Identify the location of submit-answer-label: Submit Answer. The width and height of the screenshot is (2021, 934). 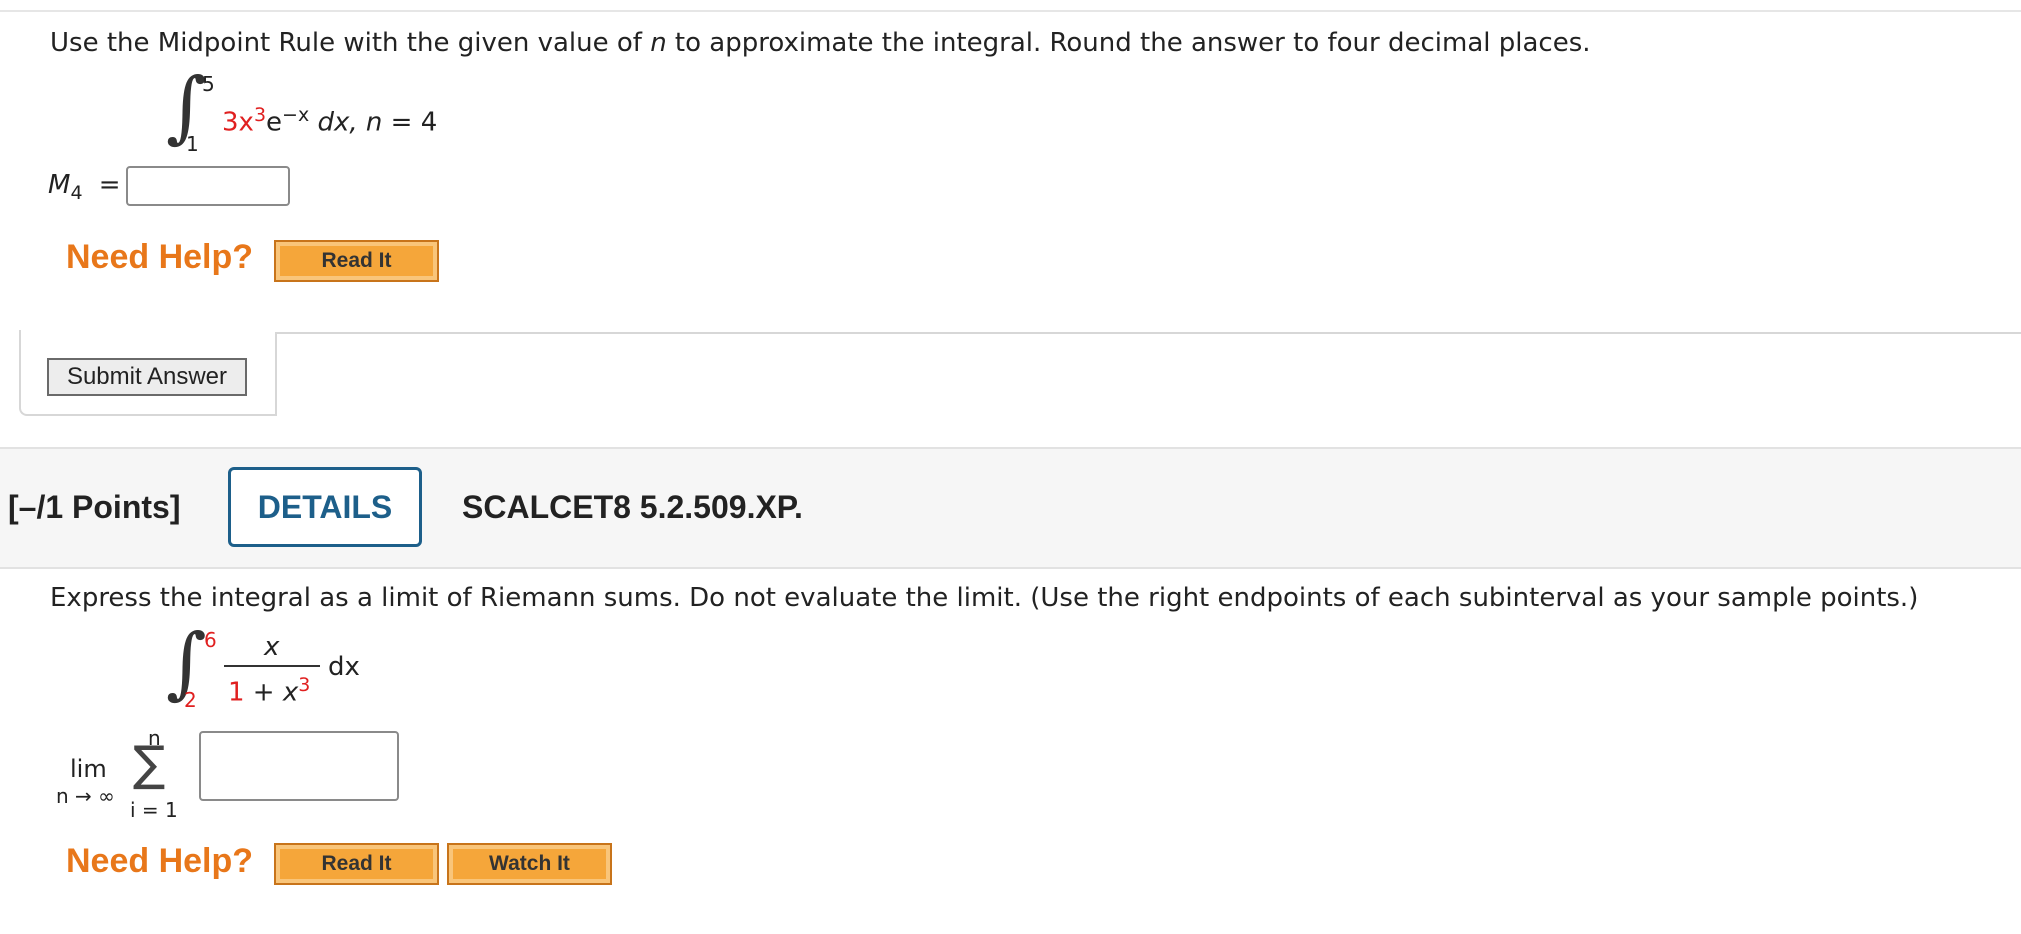
(147, 376).